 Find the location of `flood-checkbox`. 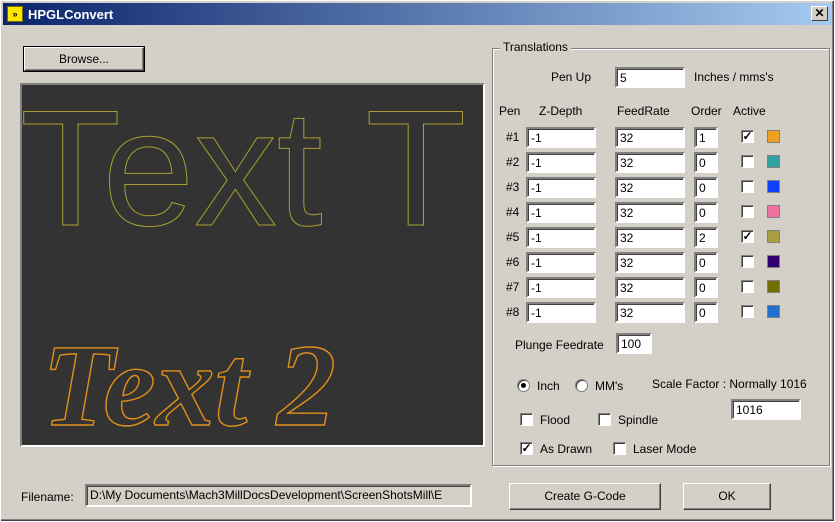

flood-checkbox is located at coordinates (526, 419).